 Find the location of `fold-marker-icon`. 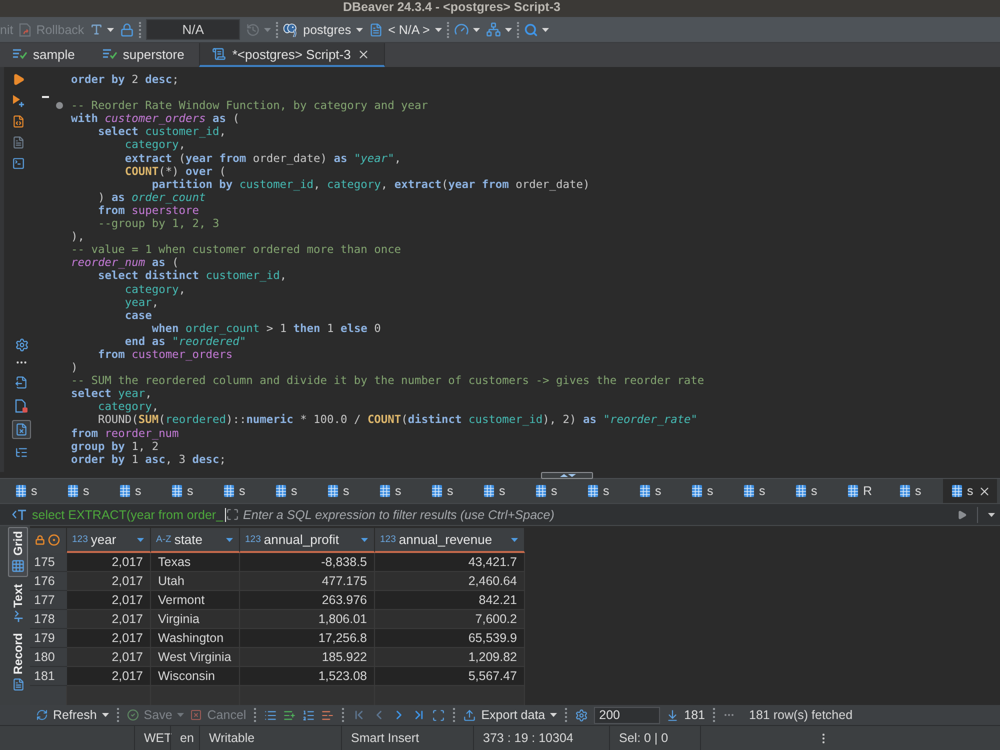

fold-marker-icon is located at coordinates (59, 106).